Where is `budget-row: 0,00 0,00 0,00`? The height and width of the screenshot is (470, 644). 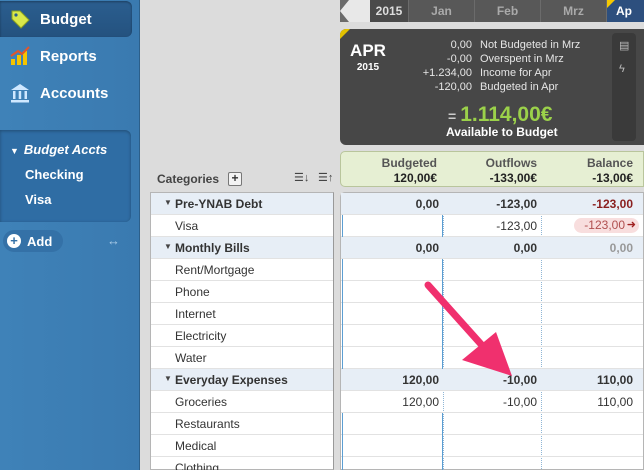
budget-row: 0,00 0,00 0,00 is located at coordinates (492, 248).